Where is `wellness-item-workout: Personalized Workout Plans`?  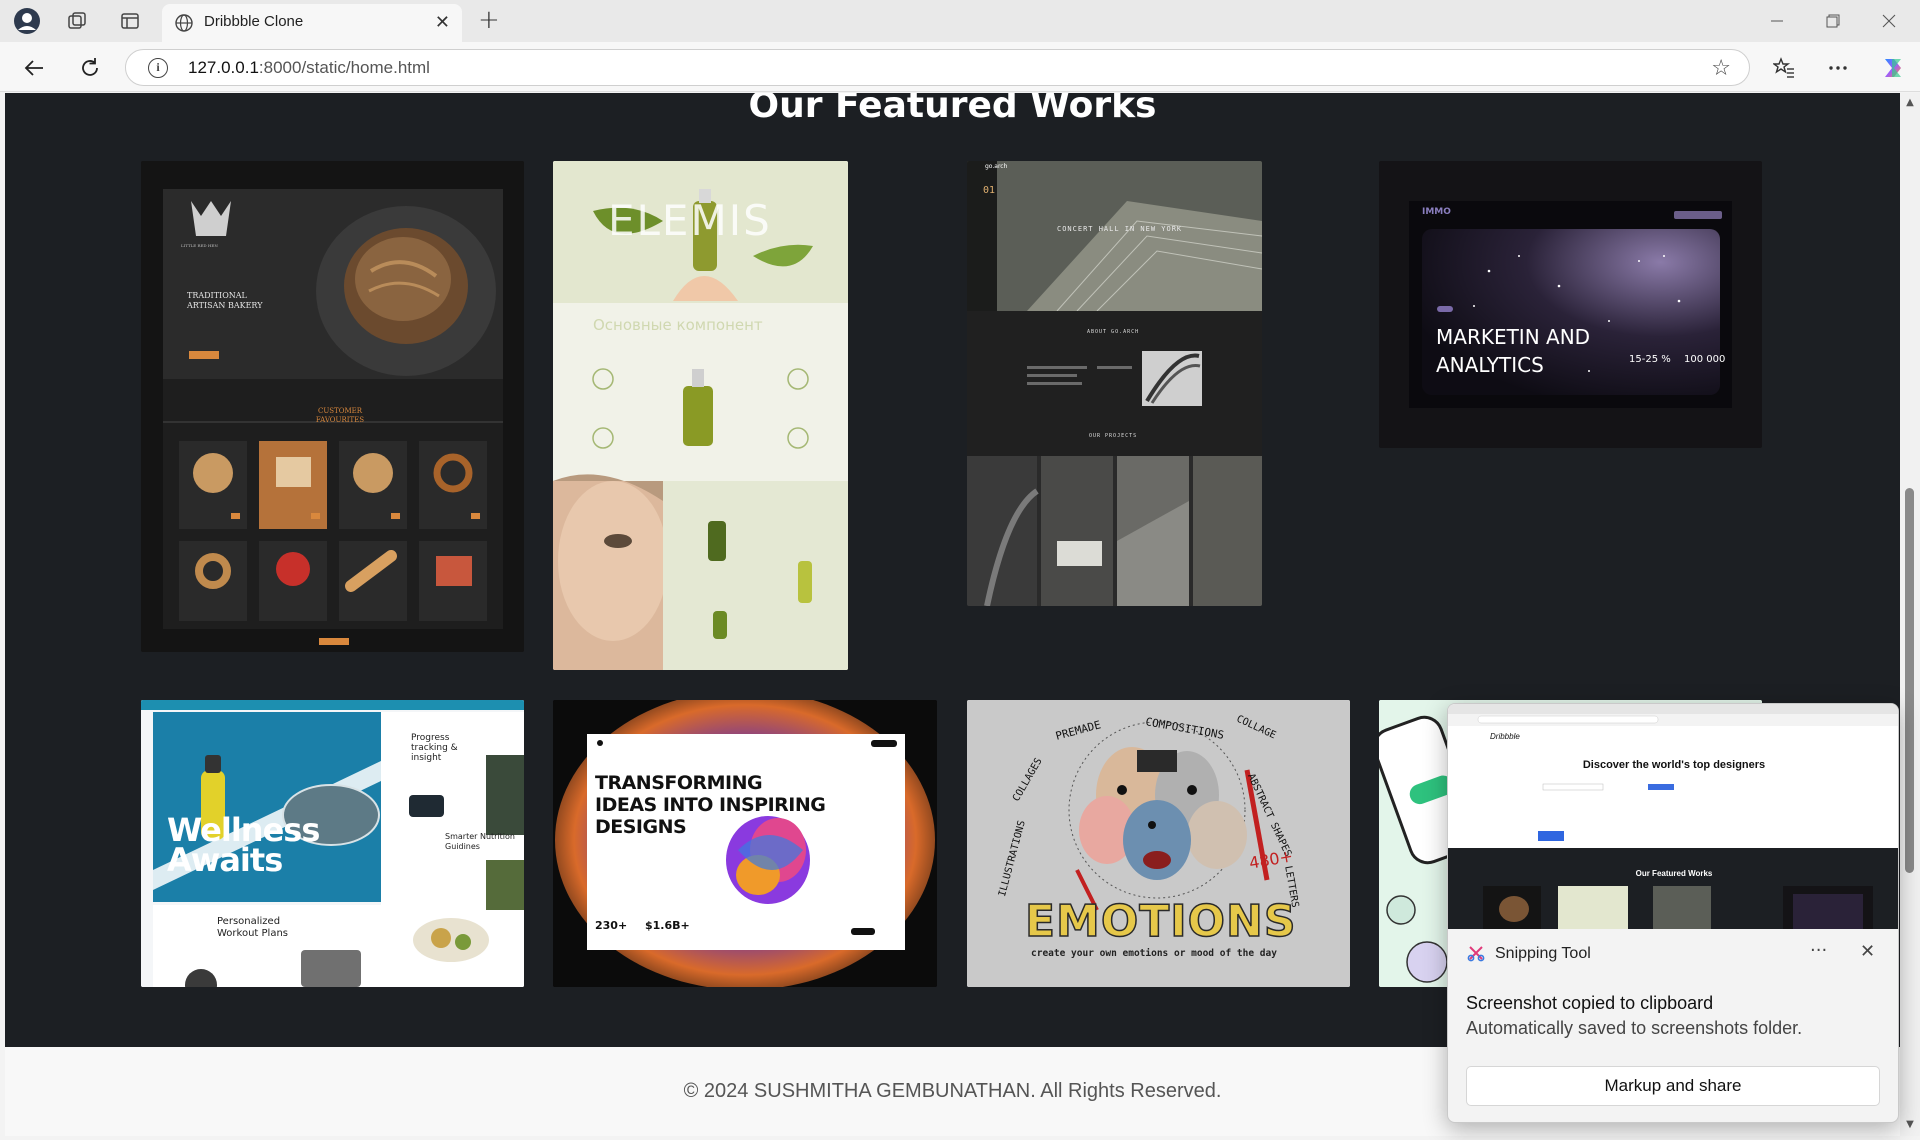
wellness-item-workout: Personalized Workout Plans is located at coordinates (253, 927).